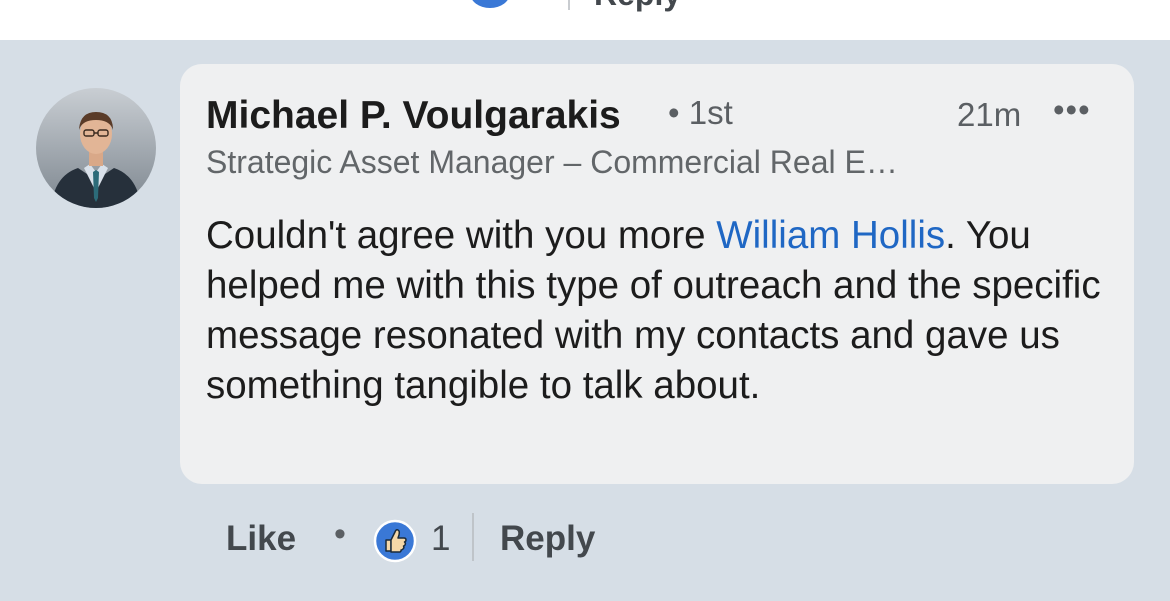 The image size is (1170, 601). Describe the element at coordinates (989, 114) in the screenshot. I see `comment-timestamp: 21m` at that location.